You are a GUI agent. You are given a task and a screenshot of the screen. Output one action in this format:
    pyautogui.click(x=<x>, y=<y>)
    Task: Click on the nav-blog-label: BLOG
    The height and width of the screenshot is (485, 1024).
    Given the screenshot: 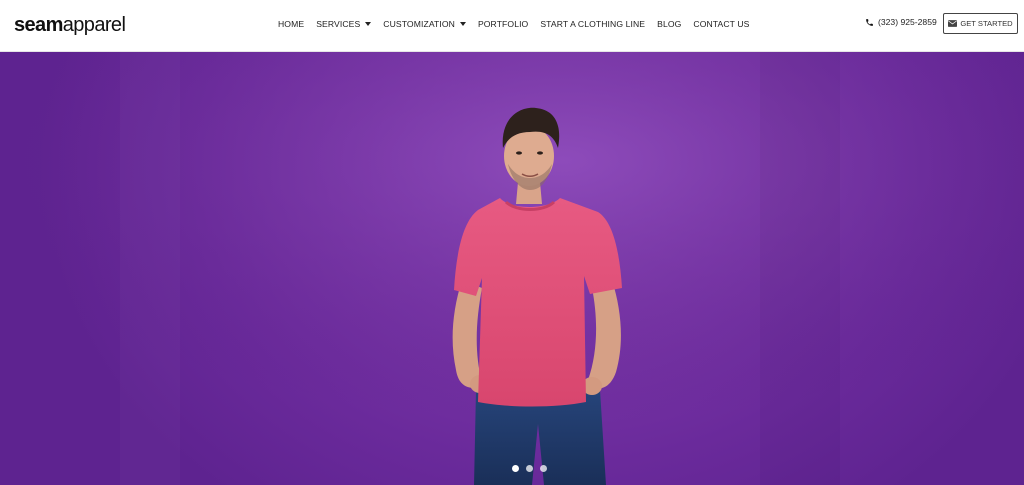 What is the action you would take?
    pyautogui.click(x=669, y=24)
    